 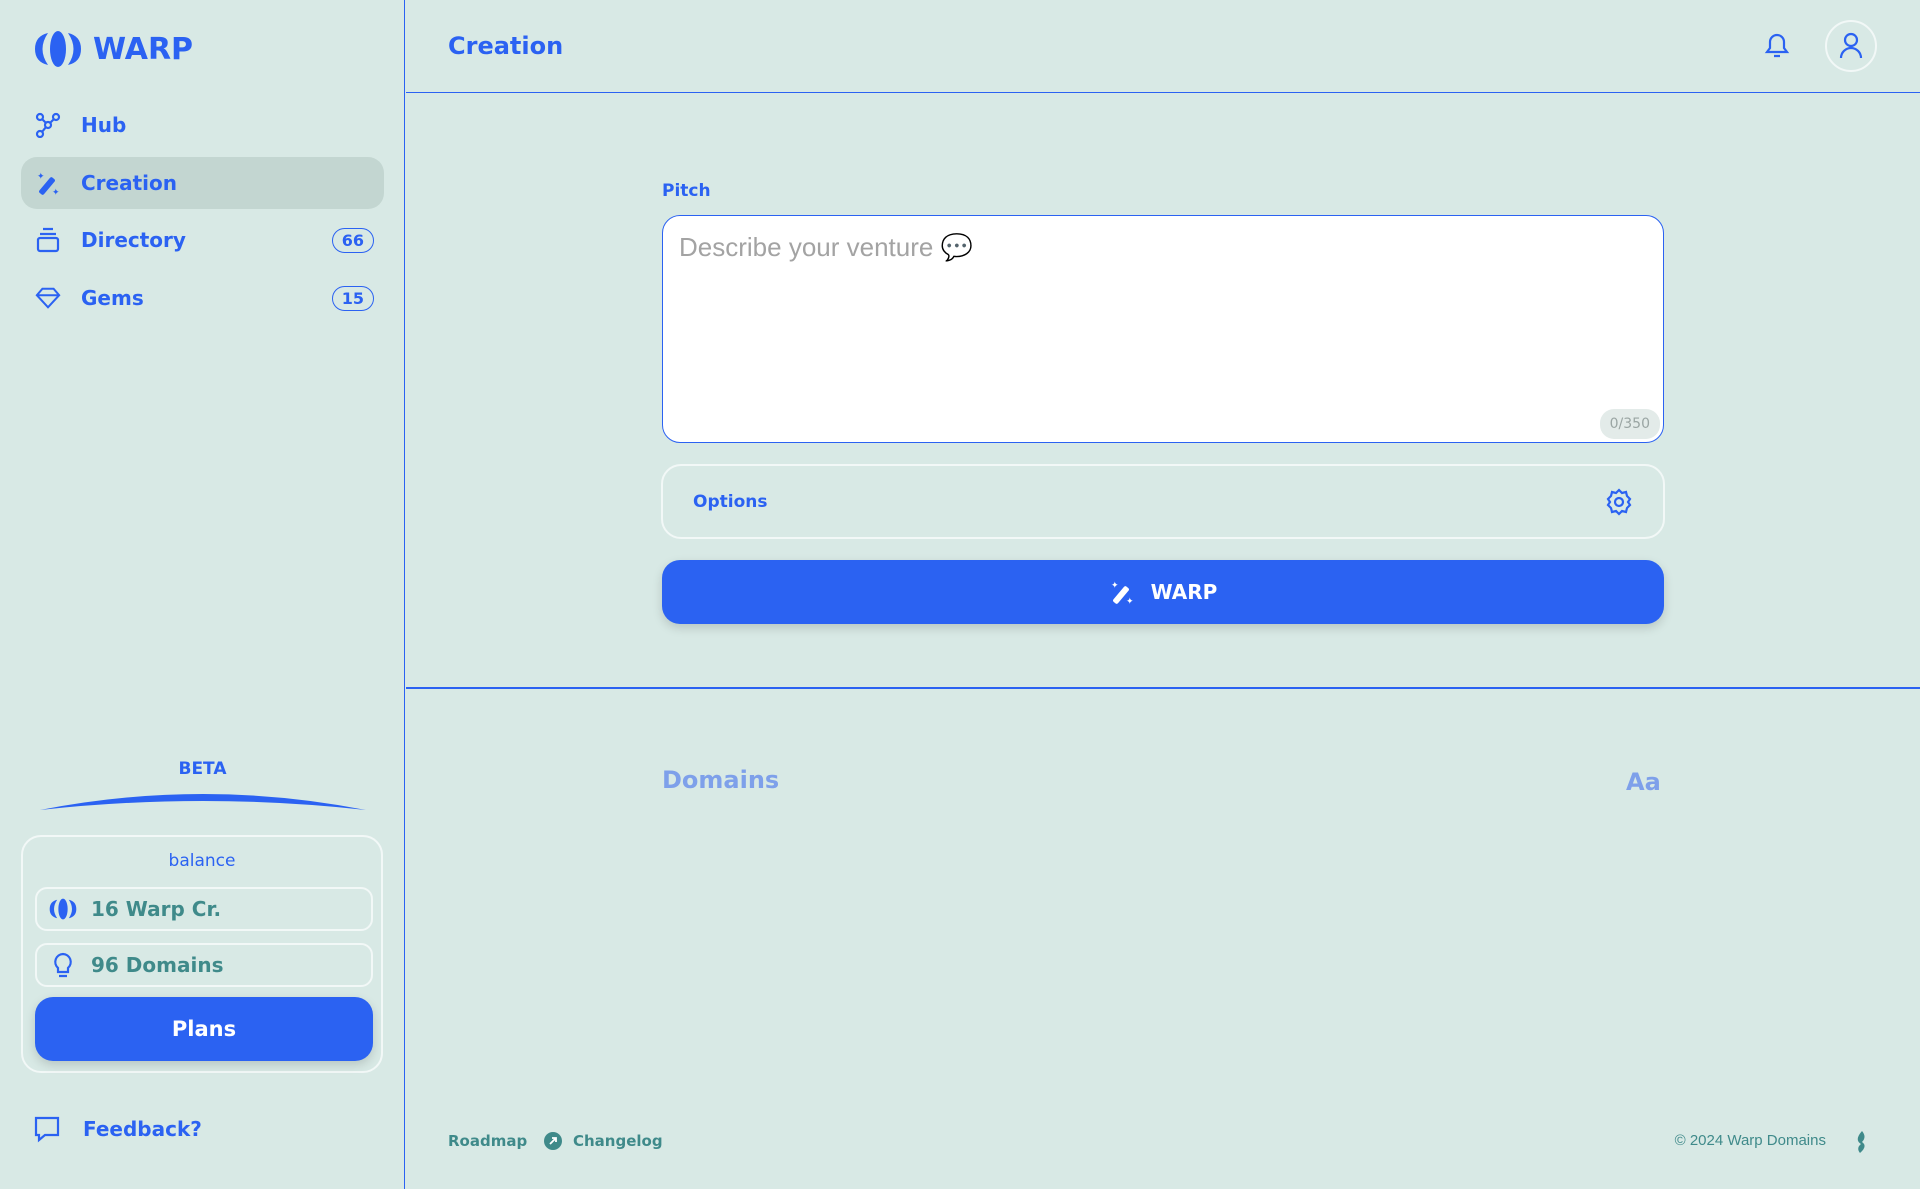 What do you see at coordinates (352, 298) in the screenshot?
I see `gems-count-badge: 15` at bounding box center [352, 298].